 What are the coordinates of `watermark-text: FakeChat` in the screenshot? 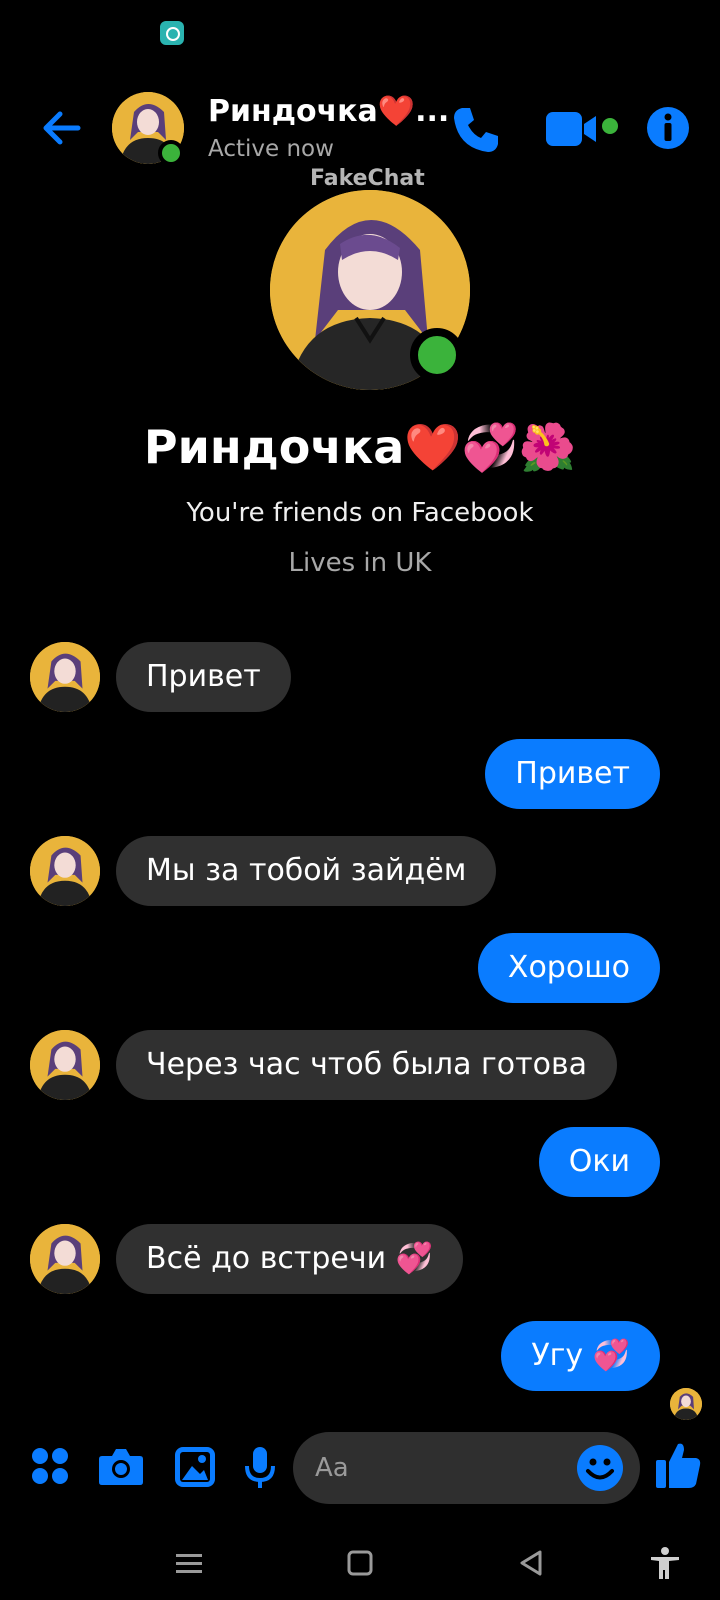 It's located at (367, 178).